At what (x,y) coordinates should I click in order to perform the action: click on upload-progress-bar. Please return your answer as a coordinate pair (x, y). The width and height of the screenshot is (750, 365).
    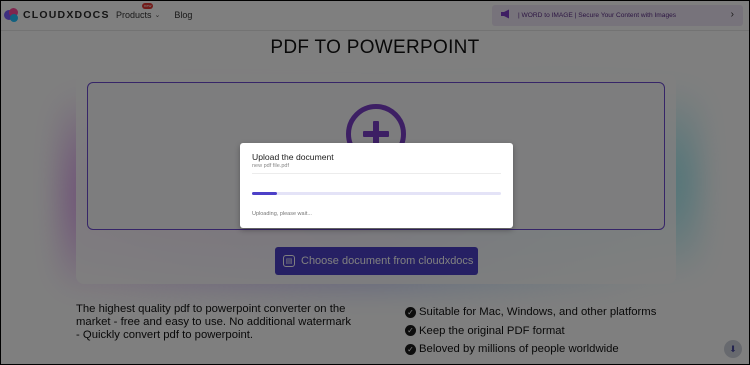
    Looking at the image, I should click on (376, 193).